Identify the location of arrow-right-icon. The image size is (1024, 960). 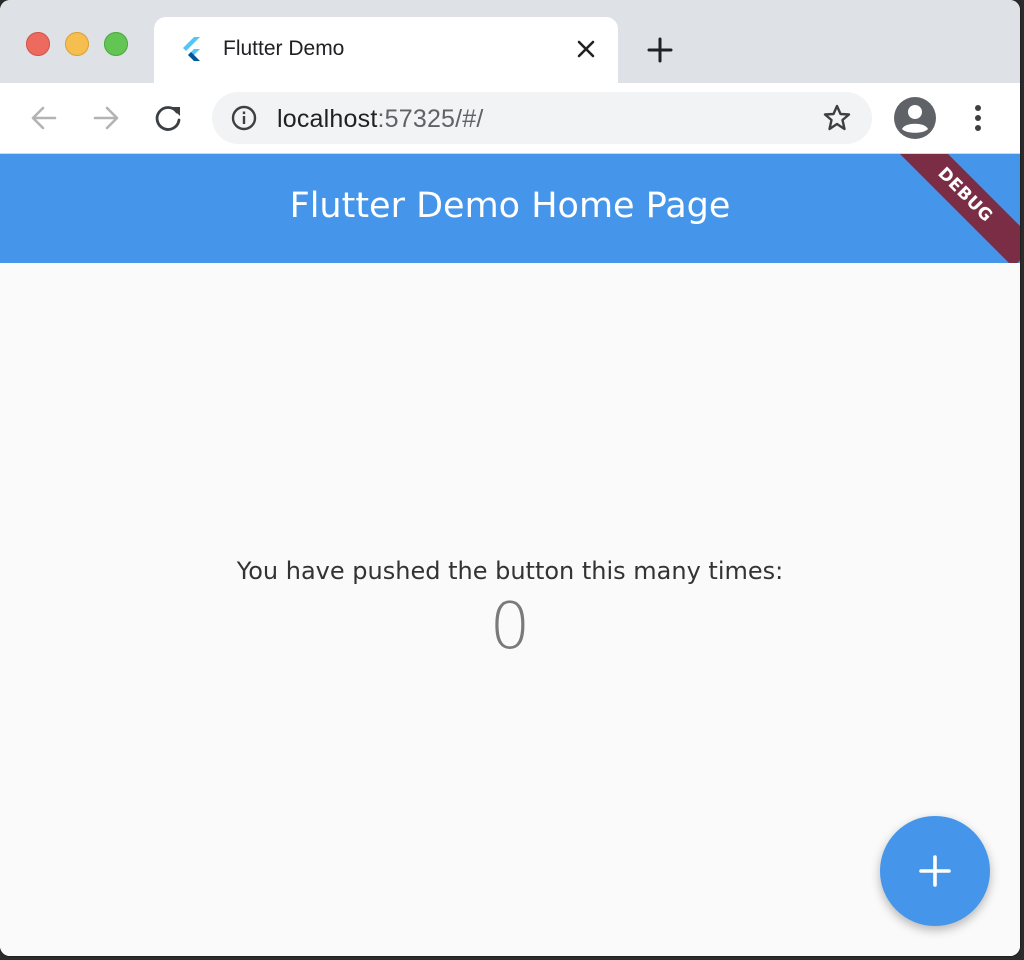
(106, 118).